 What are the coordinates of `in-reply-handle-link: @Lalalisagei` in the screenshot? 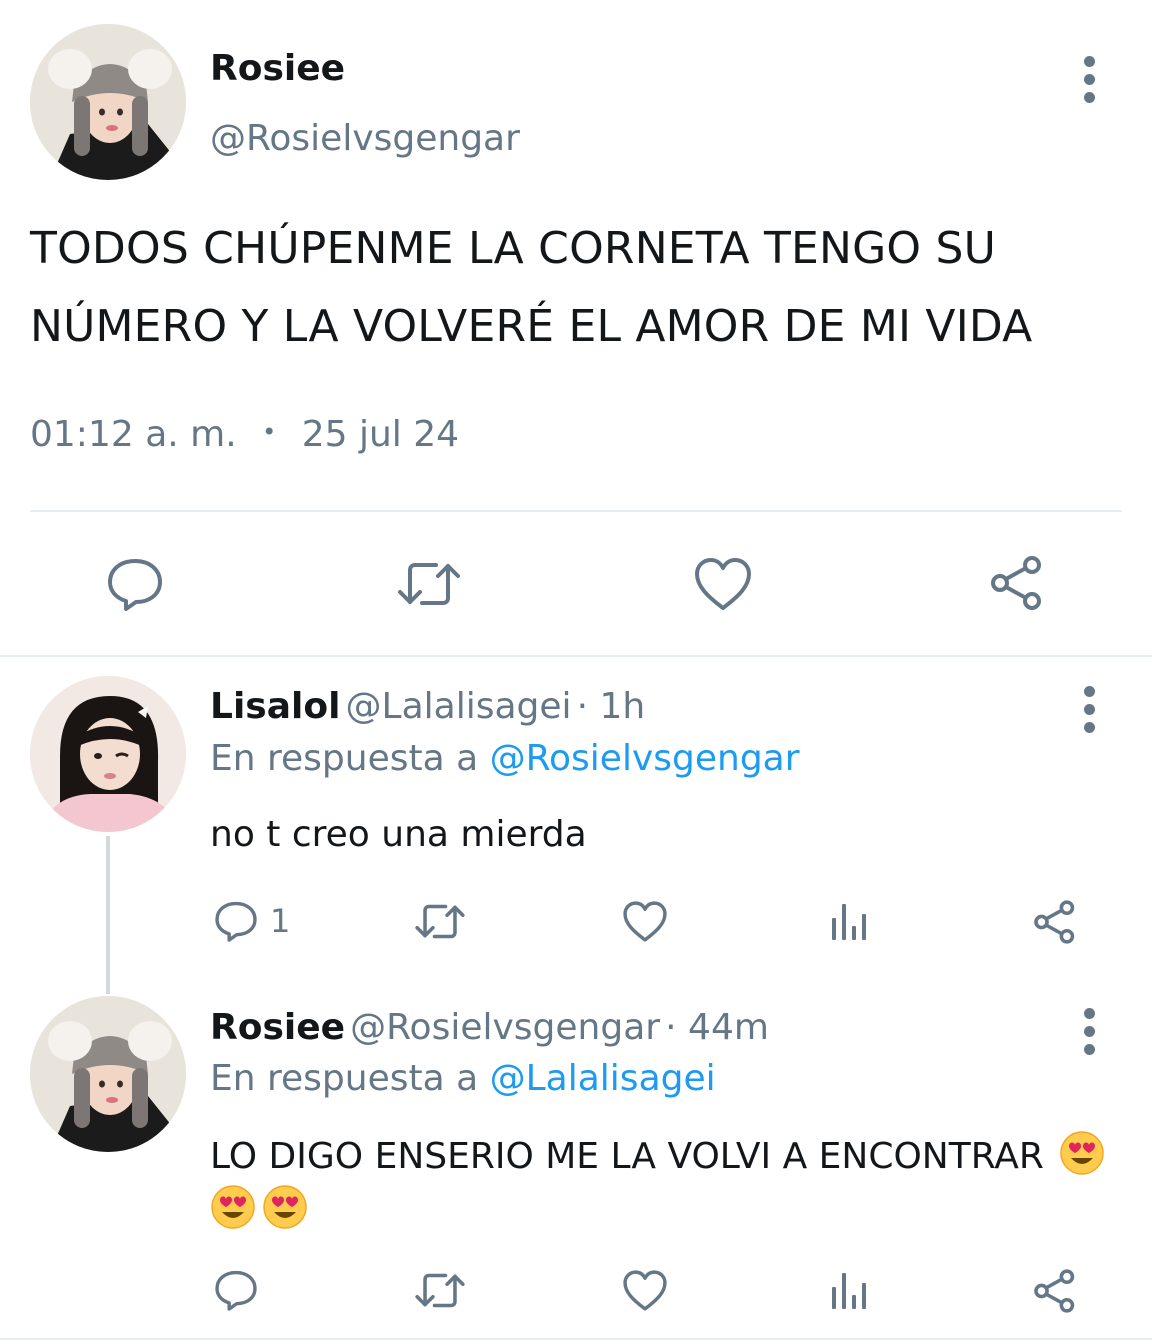 It's located at (603, 1078).